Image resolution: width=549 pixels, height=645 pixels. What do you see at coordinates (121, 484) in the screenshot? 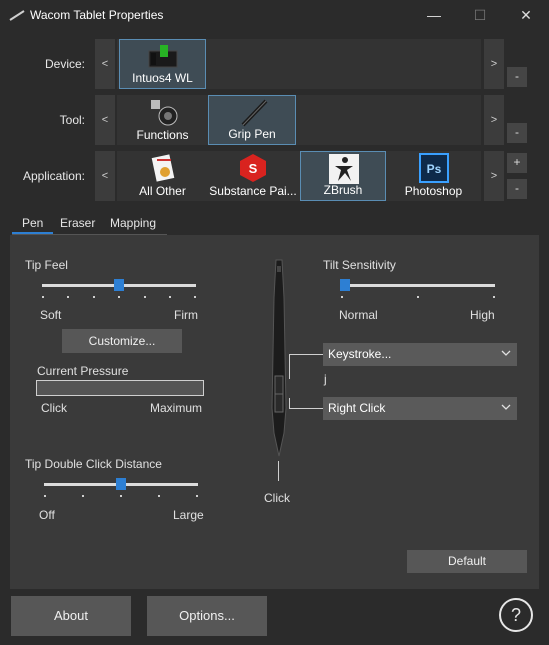
I see `tip-double-click-slider-thumb` at bounding box center [121, 484].